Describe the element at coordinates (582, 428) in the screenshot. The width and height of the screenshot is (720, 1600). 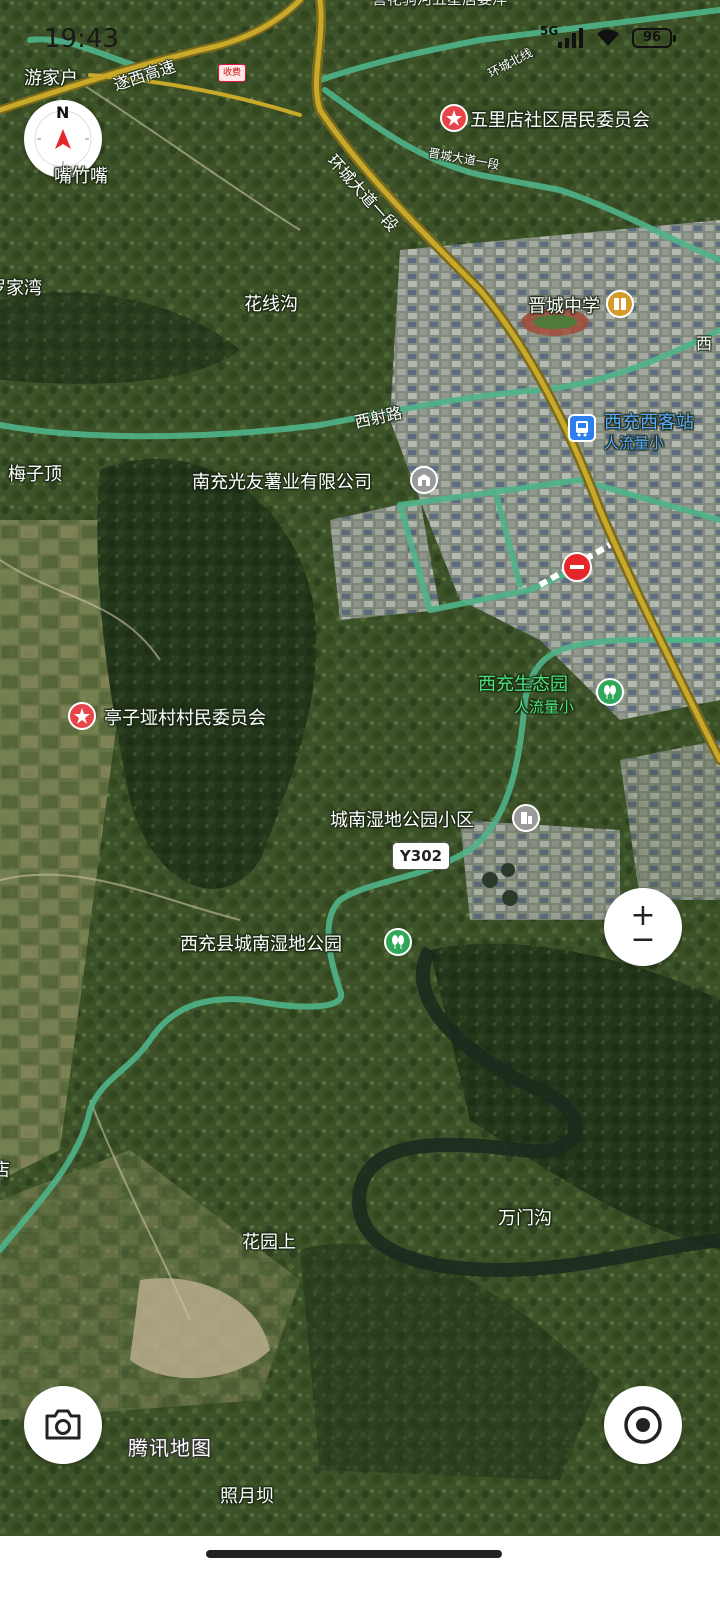
I see `bus-station-icon` at that location.